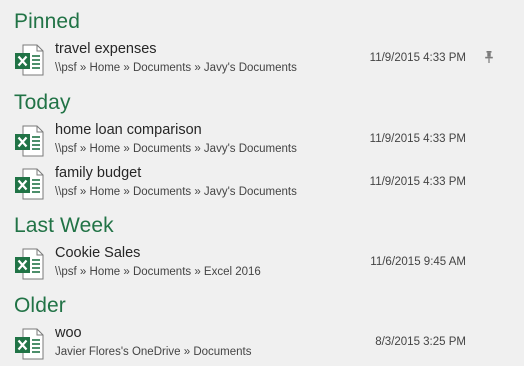 The image size is (524, 366). Describe the element at coordinates (47, 21) in the screenshot. I see `group-header-pinned: Pinned` at that location.